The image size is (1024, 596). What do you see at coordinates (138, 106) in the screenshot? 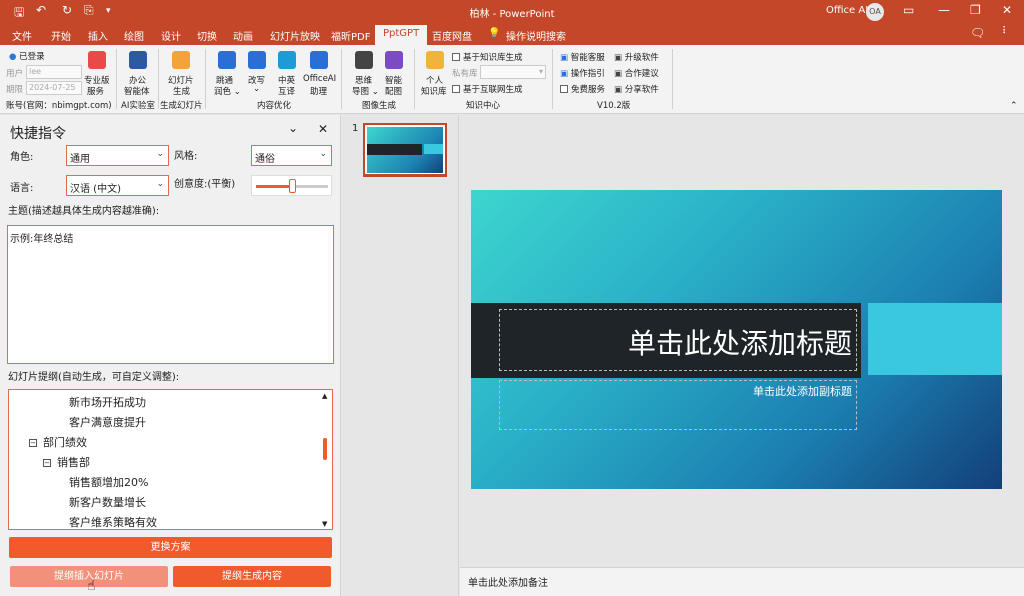
I see `ai-lab-group-label: AI实验室` at bounding box center [138, 106].